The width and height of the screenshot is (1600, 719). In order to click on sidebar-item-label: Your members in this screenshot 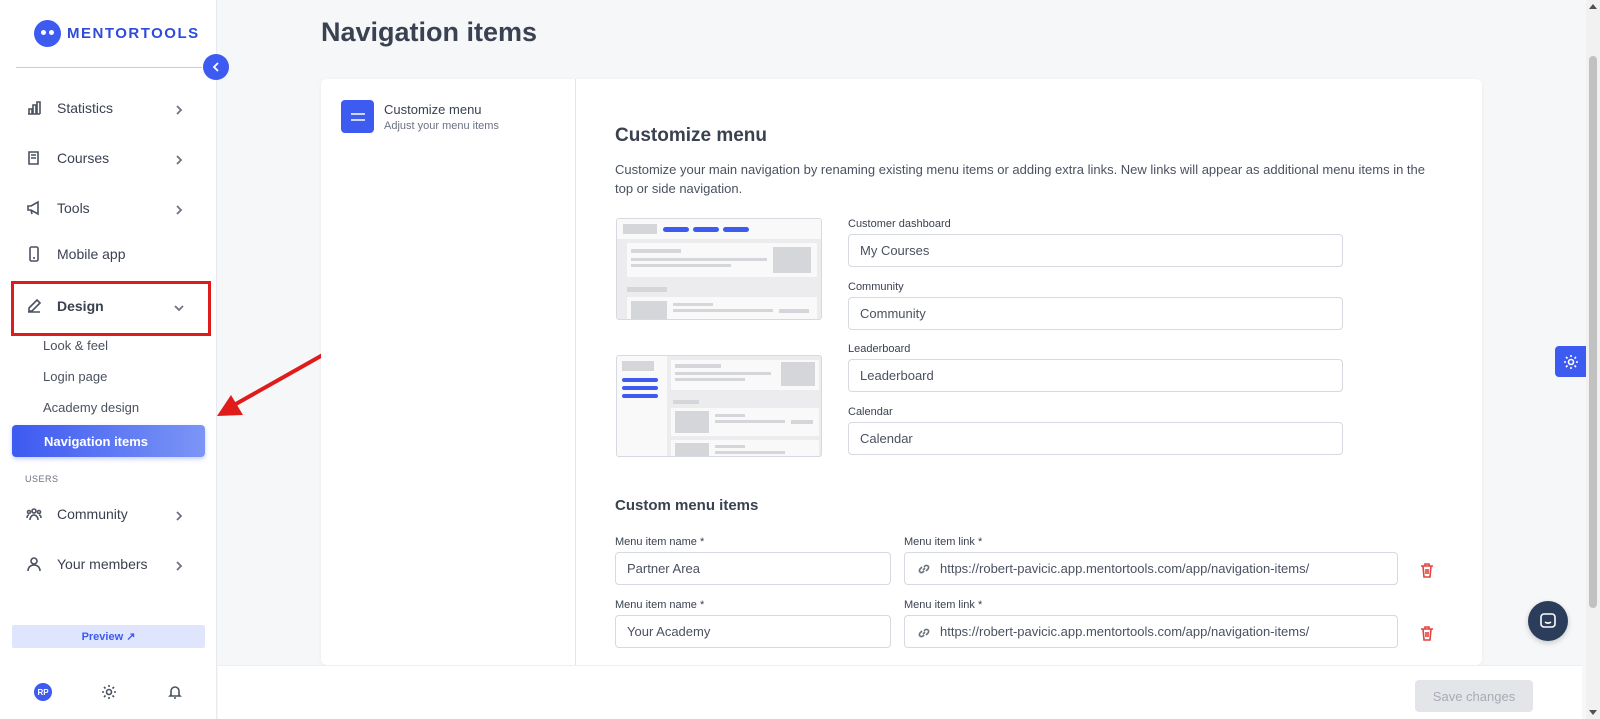, I will do `click(102, 564)`.